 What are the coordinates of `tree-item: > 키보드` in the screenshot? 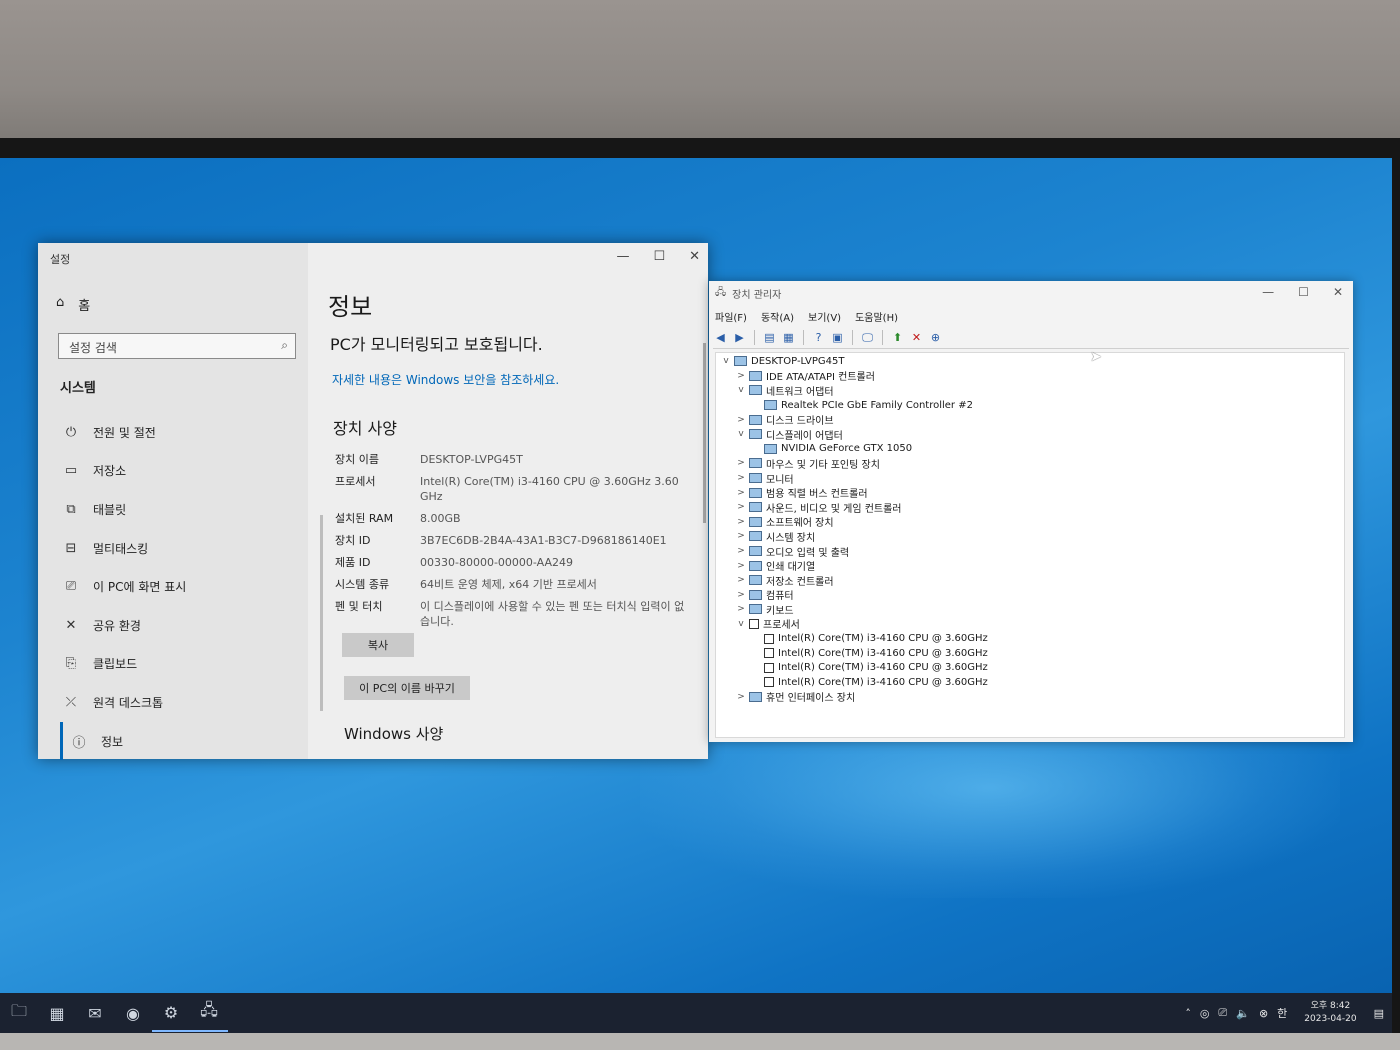 It's located at (1030, 609).